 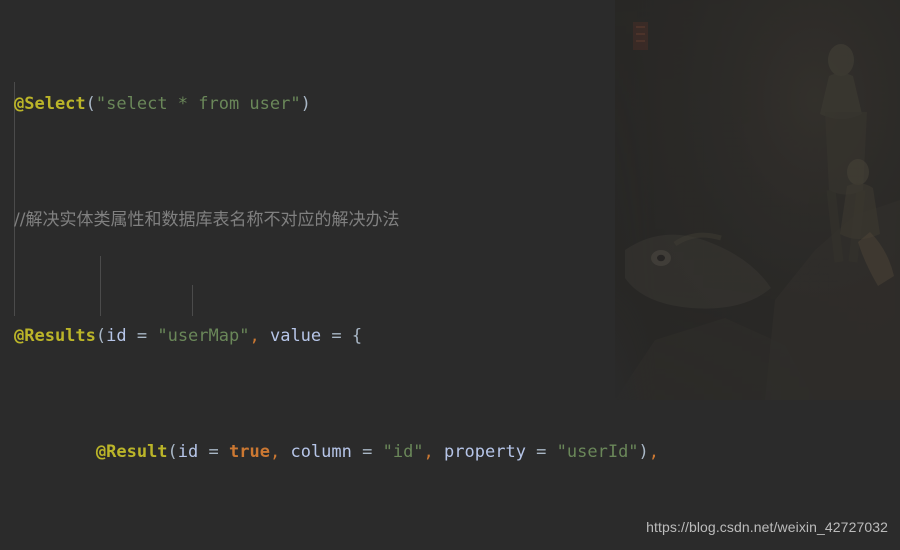 I want to click on literal-true: true, so click(x=249, y=452).